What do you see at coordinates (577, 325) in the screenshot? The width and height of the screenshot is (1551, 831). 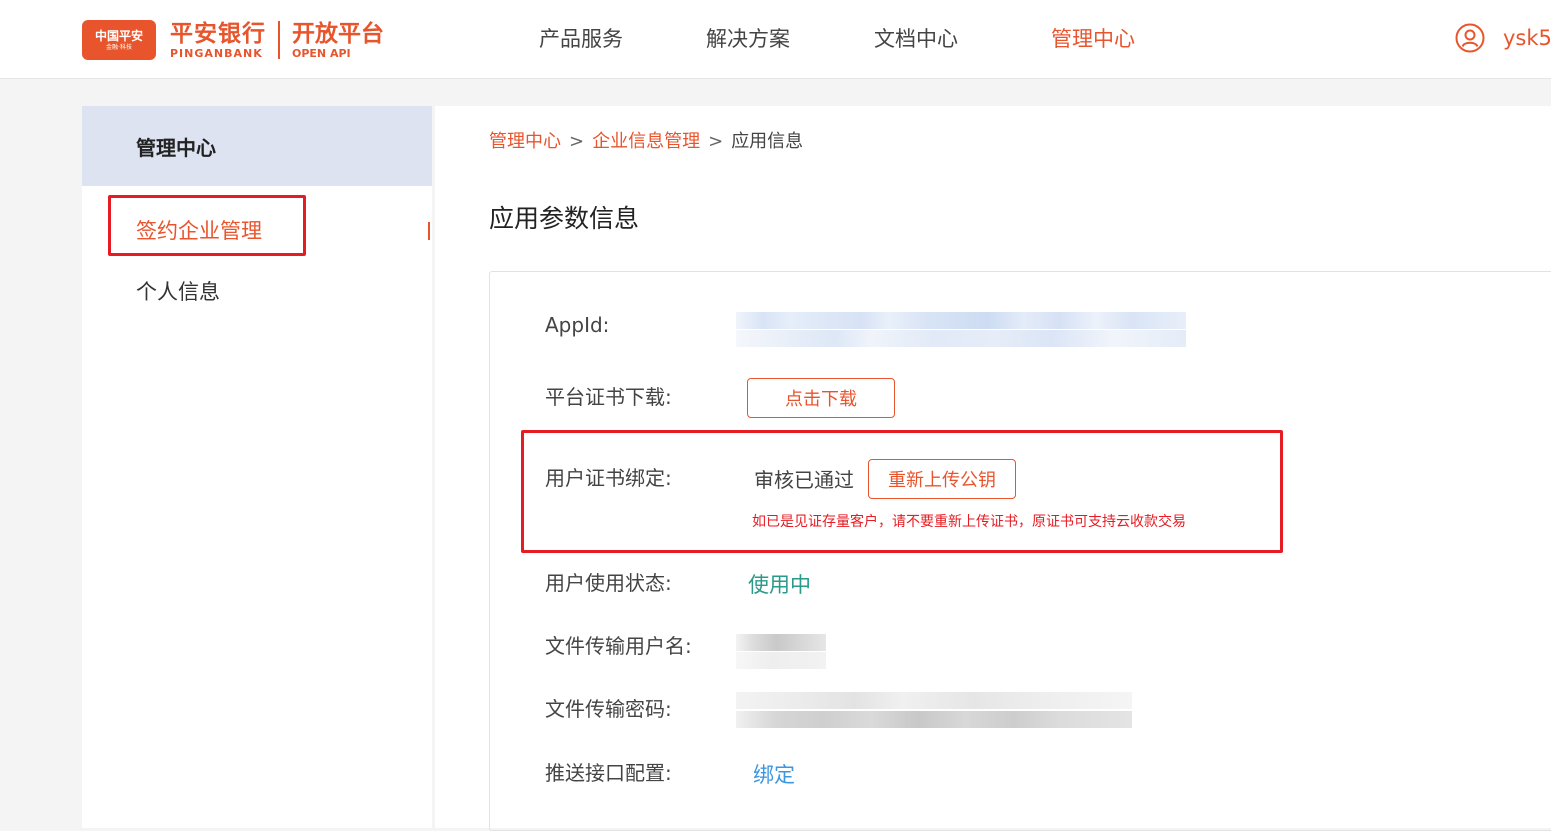 I see `appid-label: AppId:` at bounding box center [577, 325].